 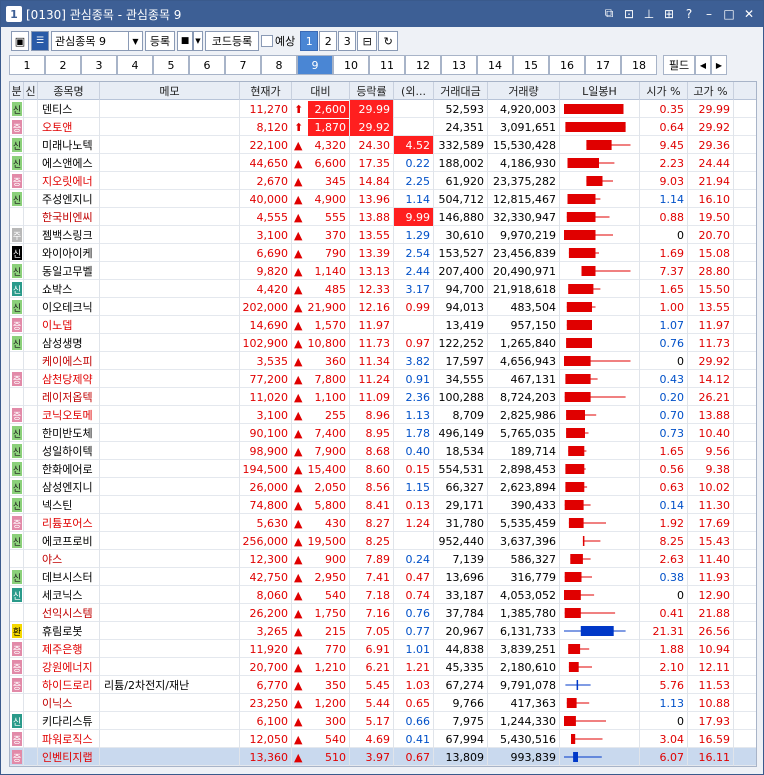 What do you see at coordinates (603, 65) in the screenshot?
I see `tab-17: 17` at bounding box center [603, 65].